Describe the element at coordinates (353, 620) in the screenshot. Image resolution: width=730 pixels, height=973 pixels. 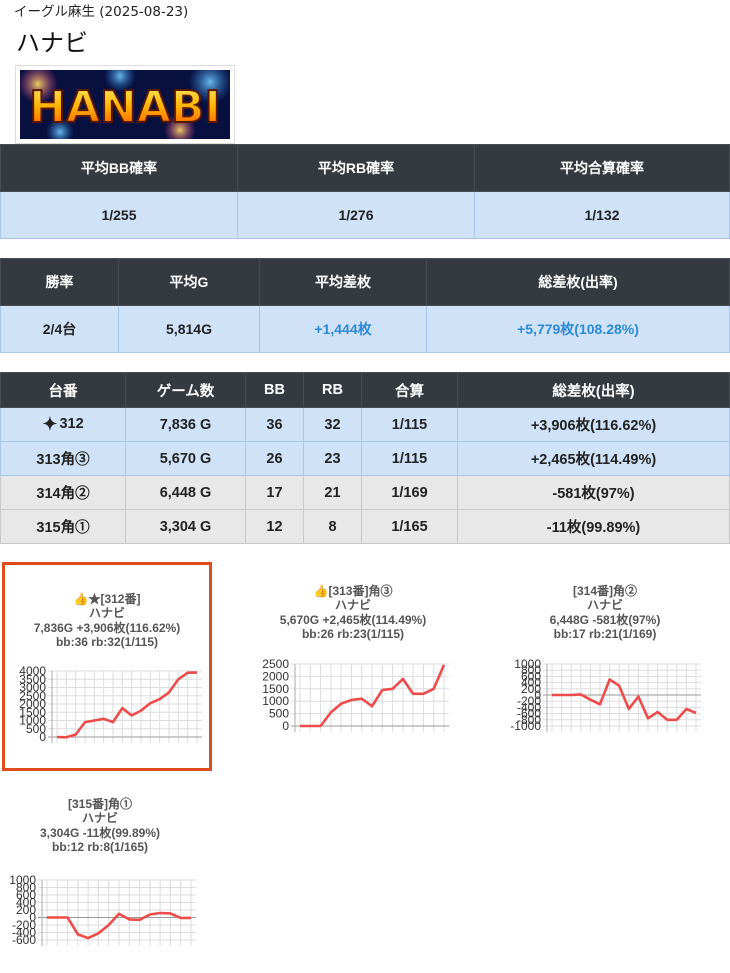
I see `card-result: 5,670G +2,465枚(114.49%)` at that location.